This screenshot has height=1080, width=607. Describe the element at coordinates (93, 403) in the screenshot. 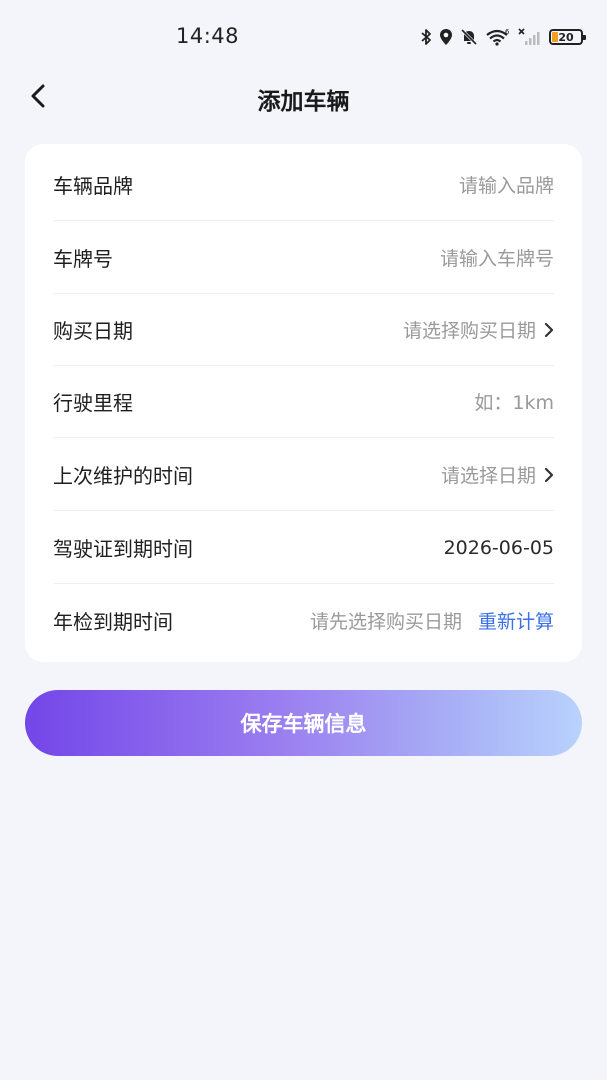

I see `mileage-label: 行驶里程` at that location.